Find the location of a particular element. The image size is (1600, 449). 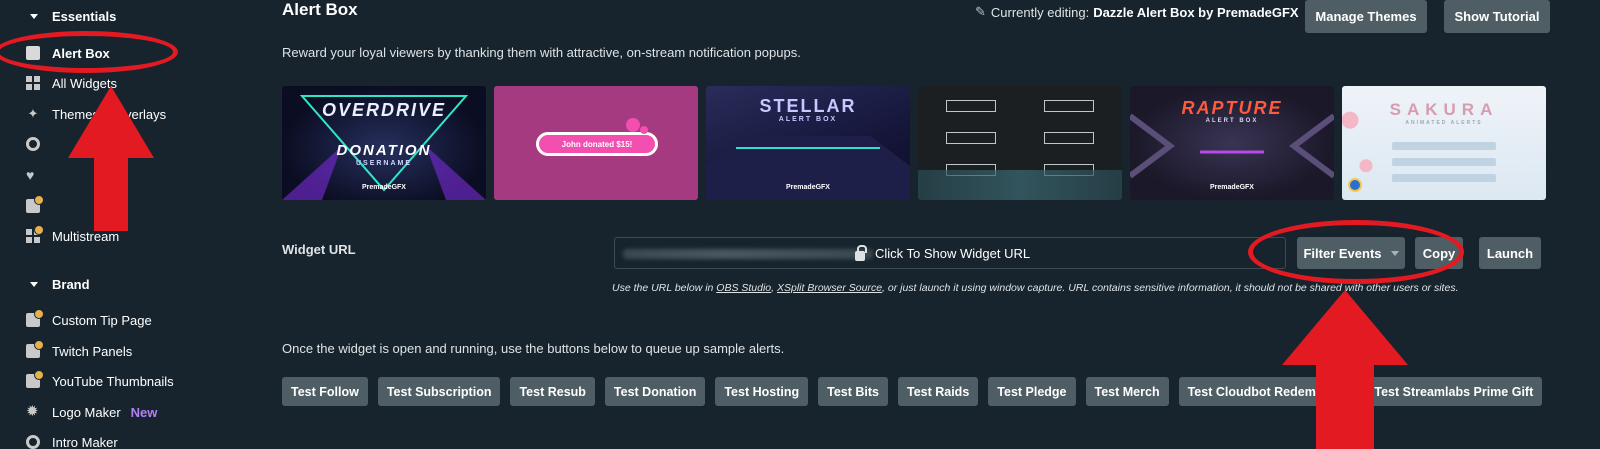

sidebar-item-twitch-panels: Twitch Panels is located at coordinates (79, 350).